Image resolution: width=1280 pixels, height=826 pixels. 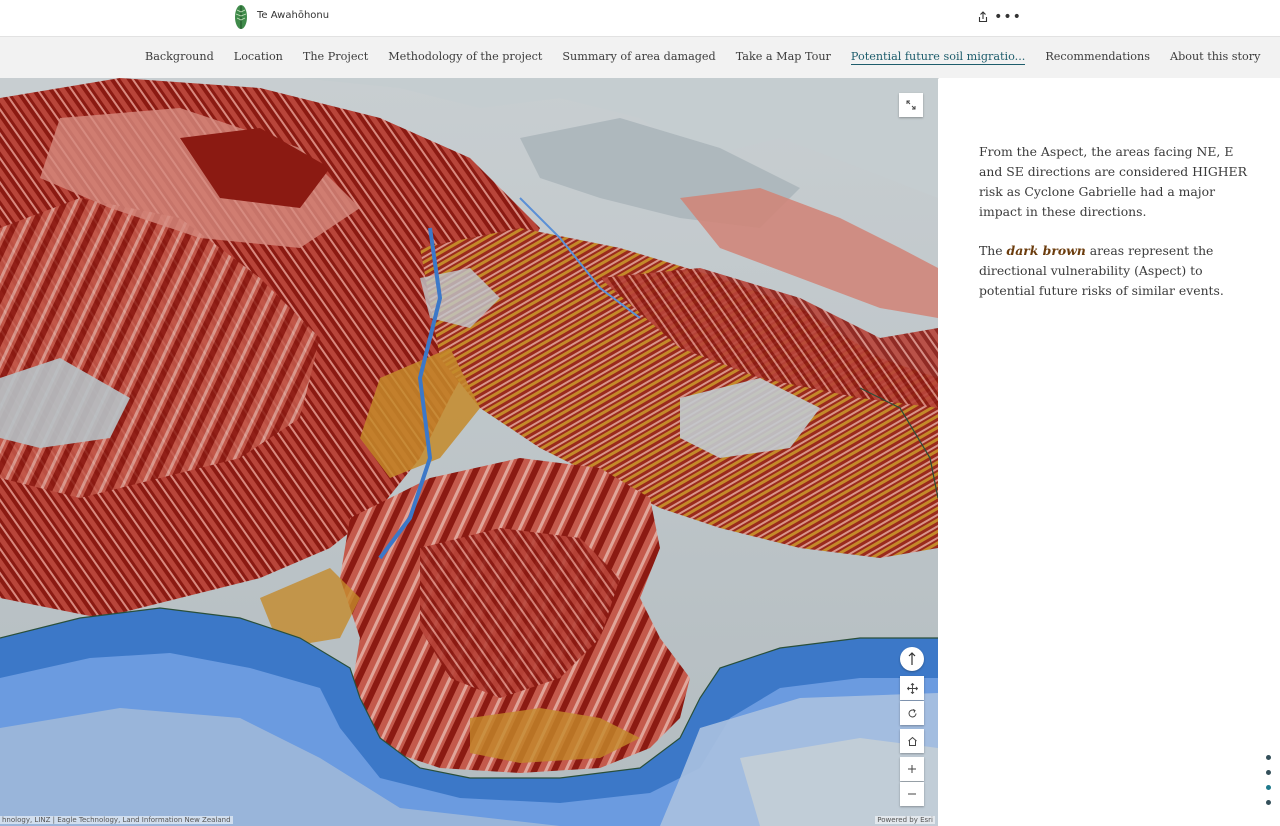 I want to click on nav-item-about-story: About this story, so click(x=1215, y=57).